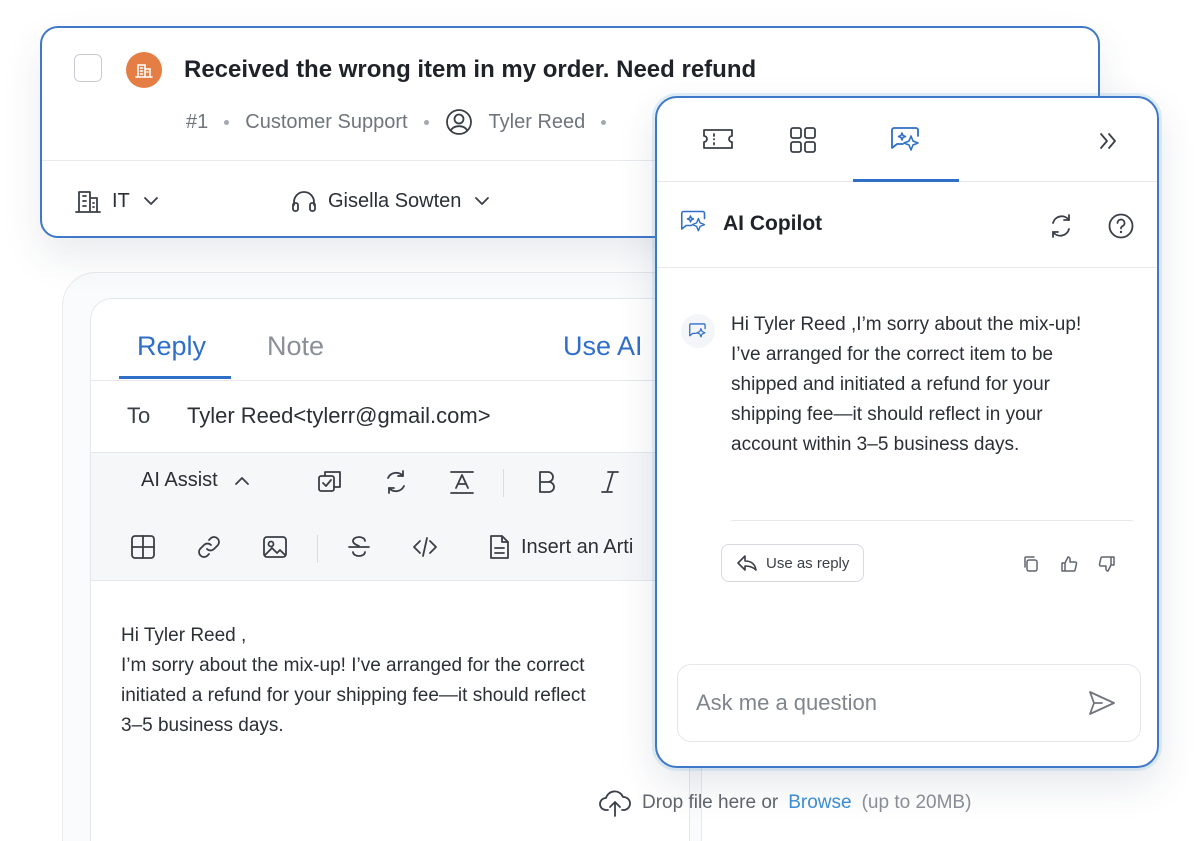 This screenshot has height=841, width=1202. Describe the element at coordinates (1121, 226) in the screenshot. I see `help-icon` at that location.